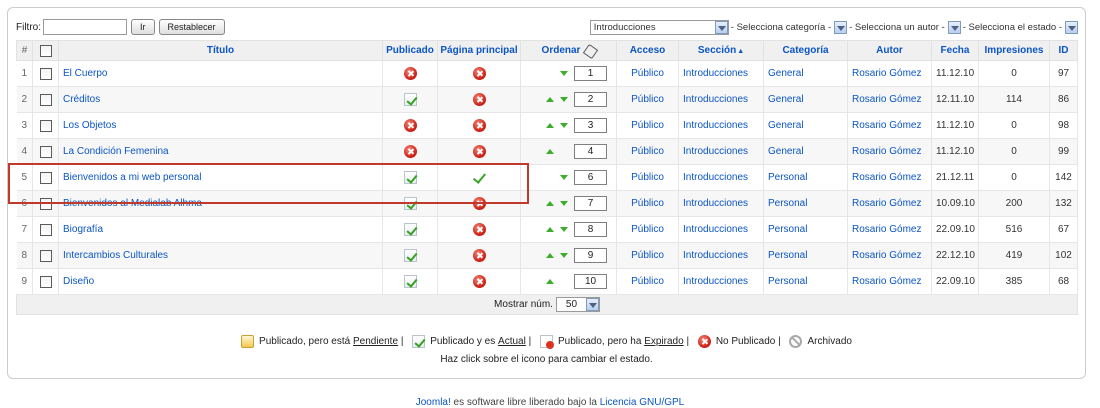 The height and width of the screenshot is (408, 1100). I want to click on reset-button: Restablecer, so click(191, 27).